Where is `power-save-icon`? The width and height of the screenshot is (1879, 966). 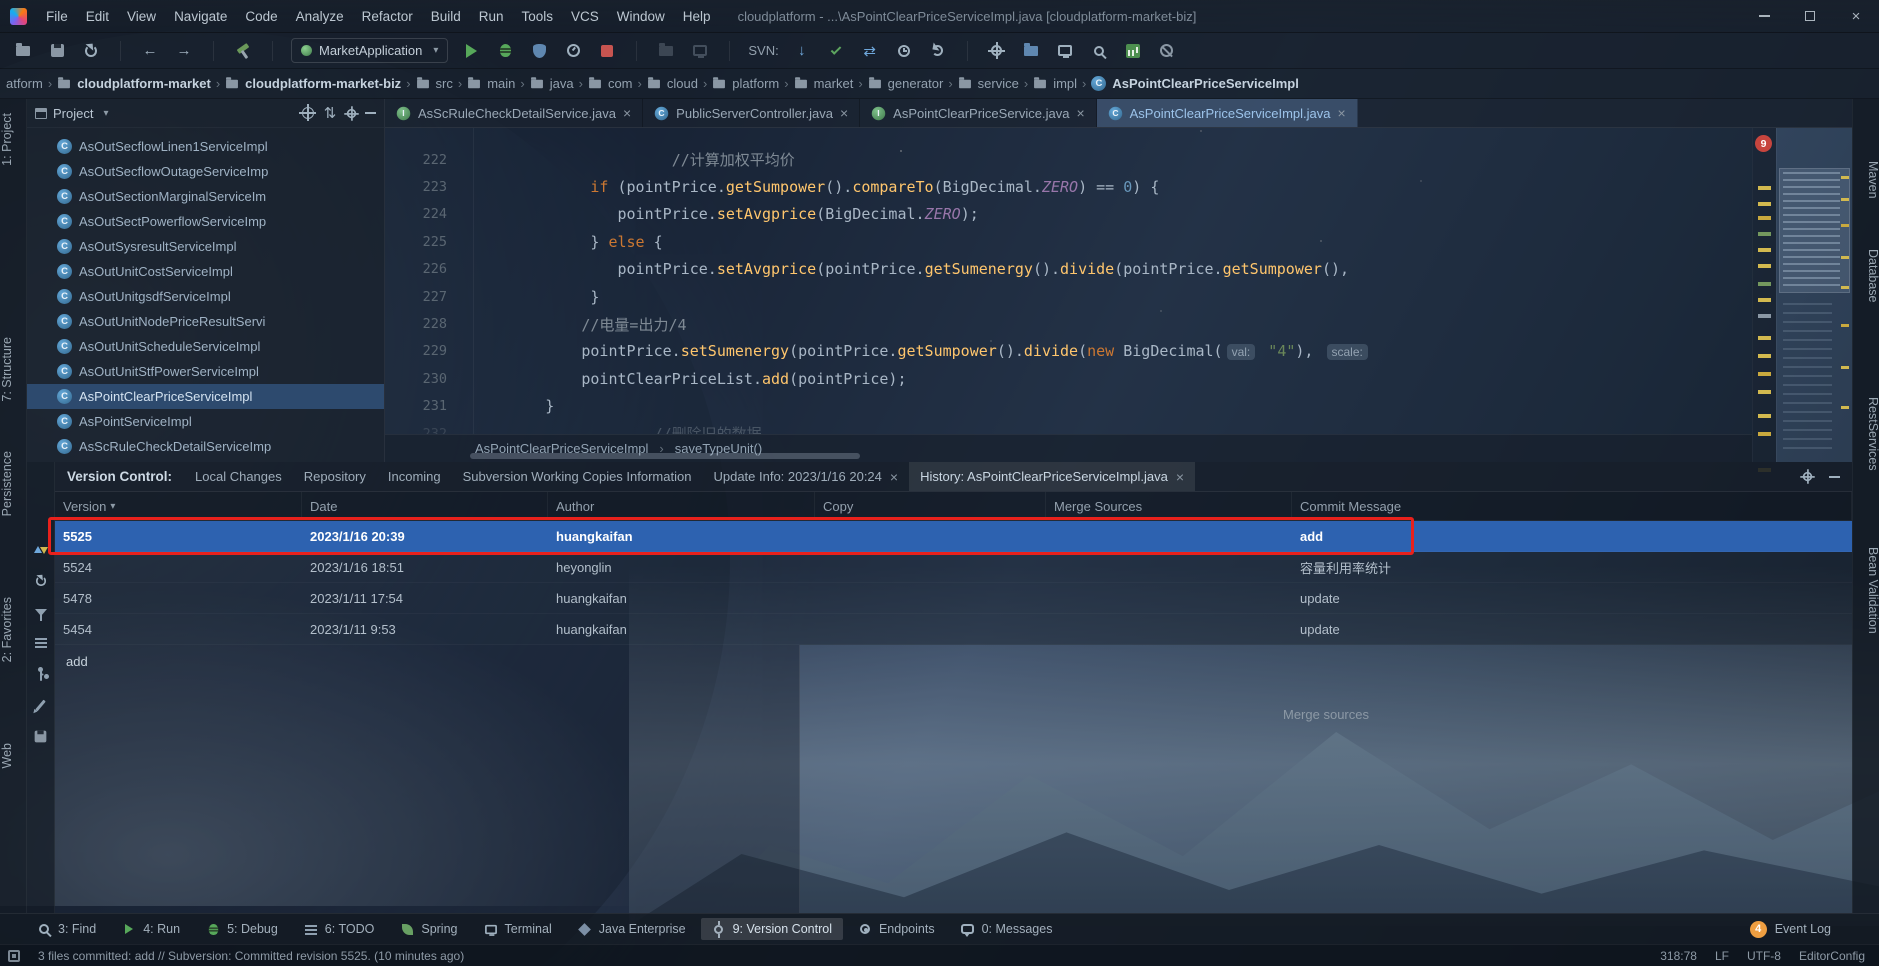 power-save-icon is located at coordinates (1167, 51).